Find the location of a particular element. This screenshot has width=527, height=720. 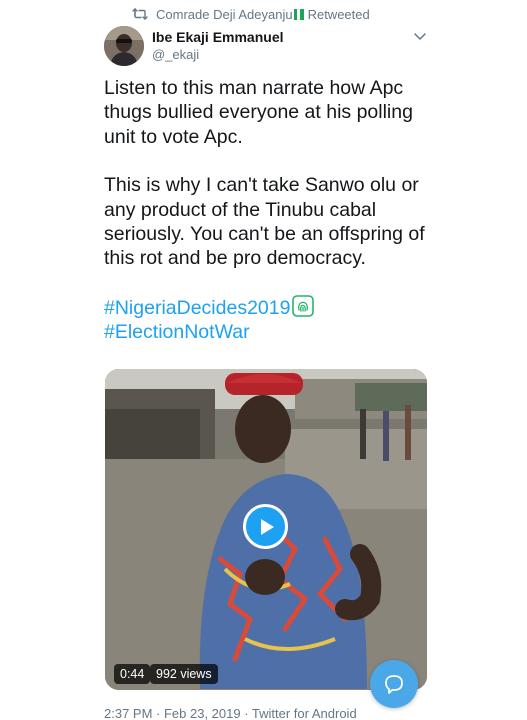

compose-reply-button is located at coordinates (394, 684).